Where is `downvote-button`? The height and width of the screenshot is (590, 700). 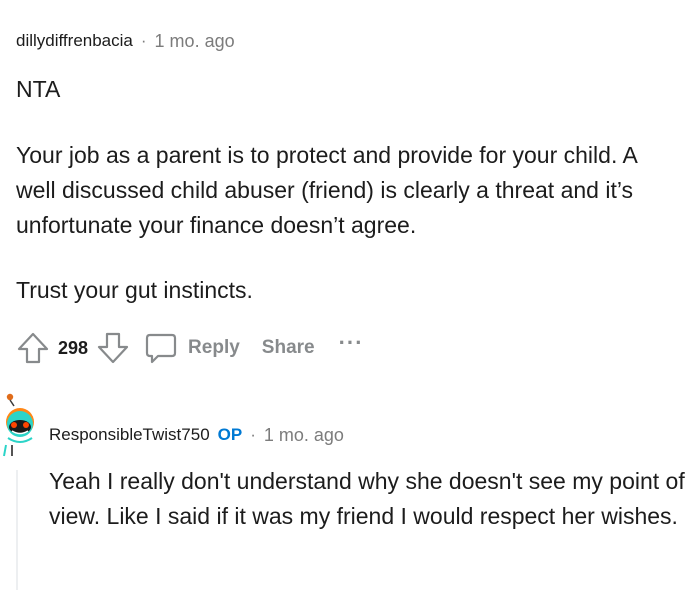 downvote-button is located at coordinates (113, 348).